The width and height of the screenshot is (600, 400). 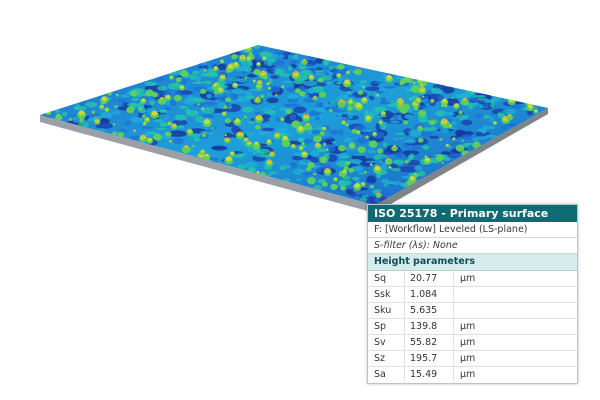 What do you see at coordinates (386, 310) in the screenshot?
I see `param-name: Sku` at bounding box center [386, 310].